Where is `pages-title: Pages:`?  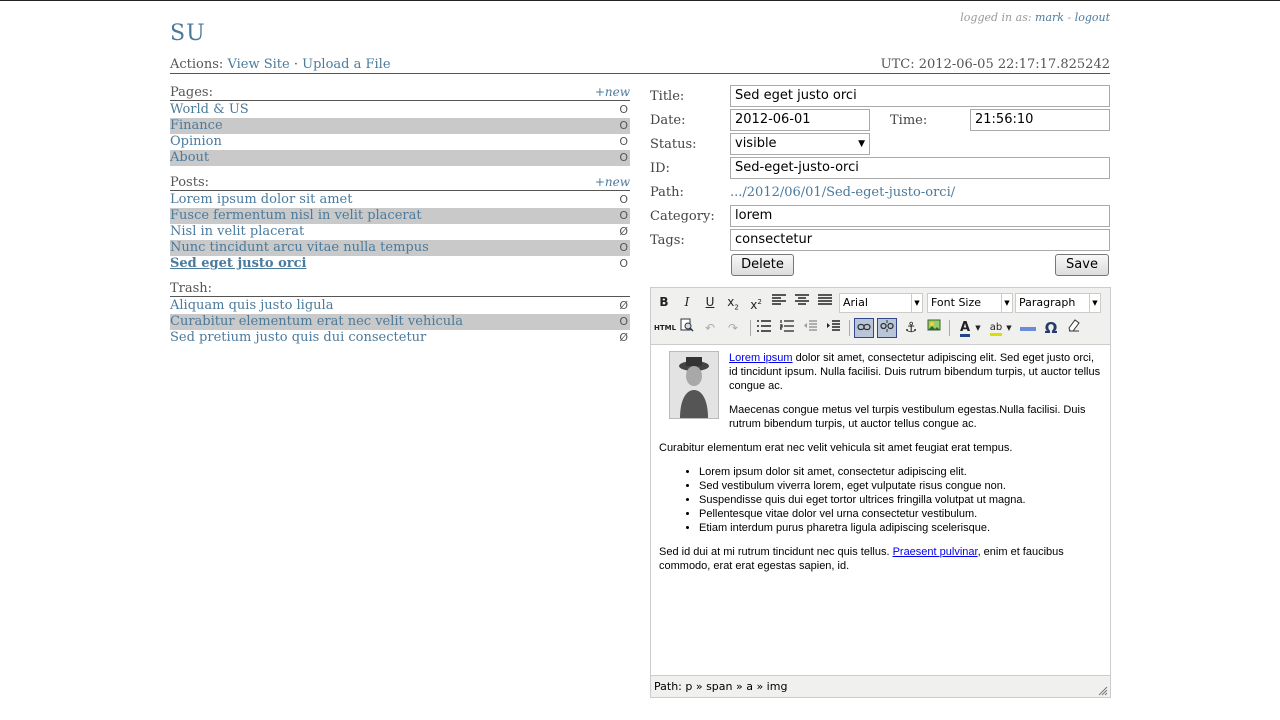
pages-title: Pages: is located at coordinates (191, 92).